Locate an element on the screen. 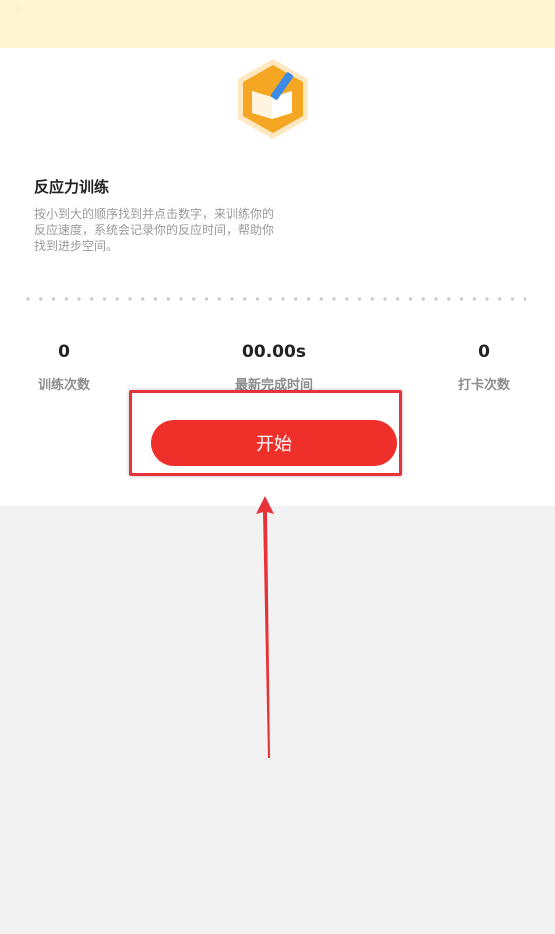 The width and height of the screenshot is (555, 934). book-pencil-hexagon-icon is located at coordinates (273, 99).